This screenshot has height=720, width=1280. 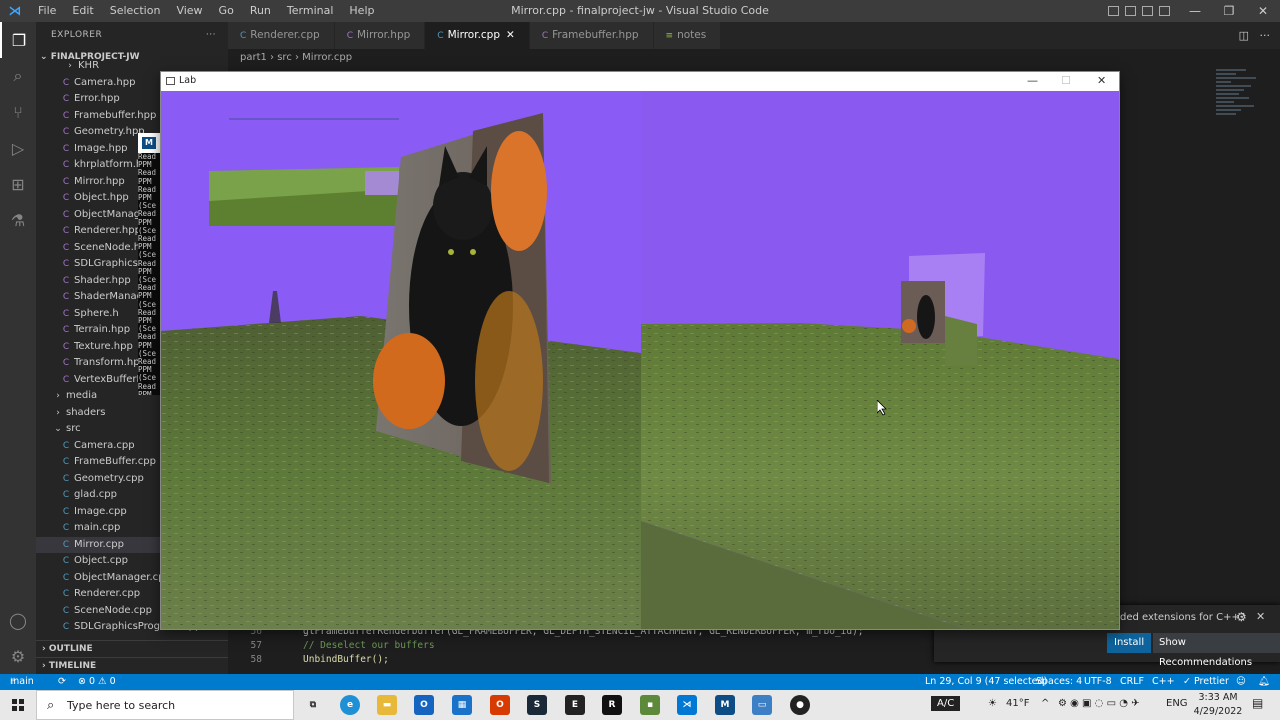 I want to click on sync-icon: ⟳, so click(x=62, y=682).